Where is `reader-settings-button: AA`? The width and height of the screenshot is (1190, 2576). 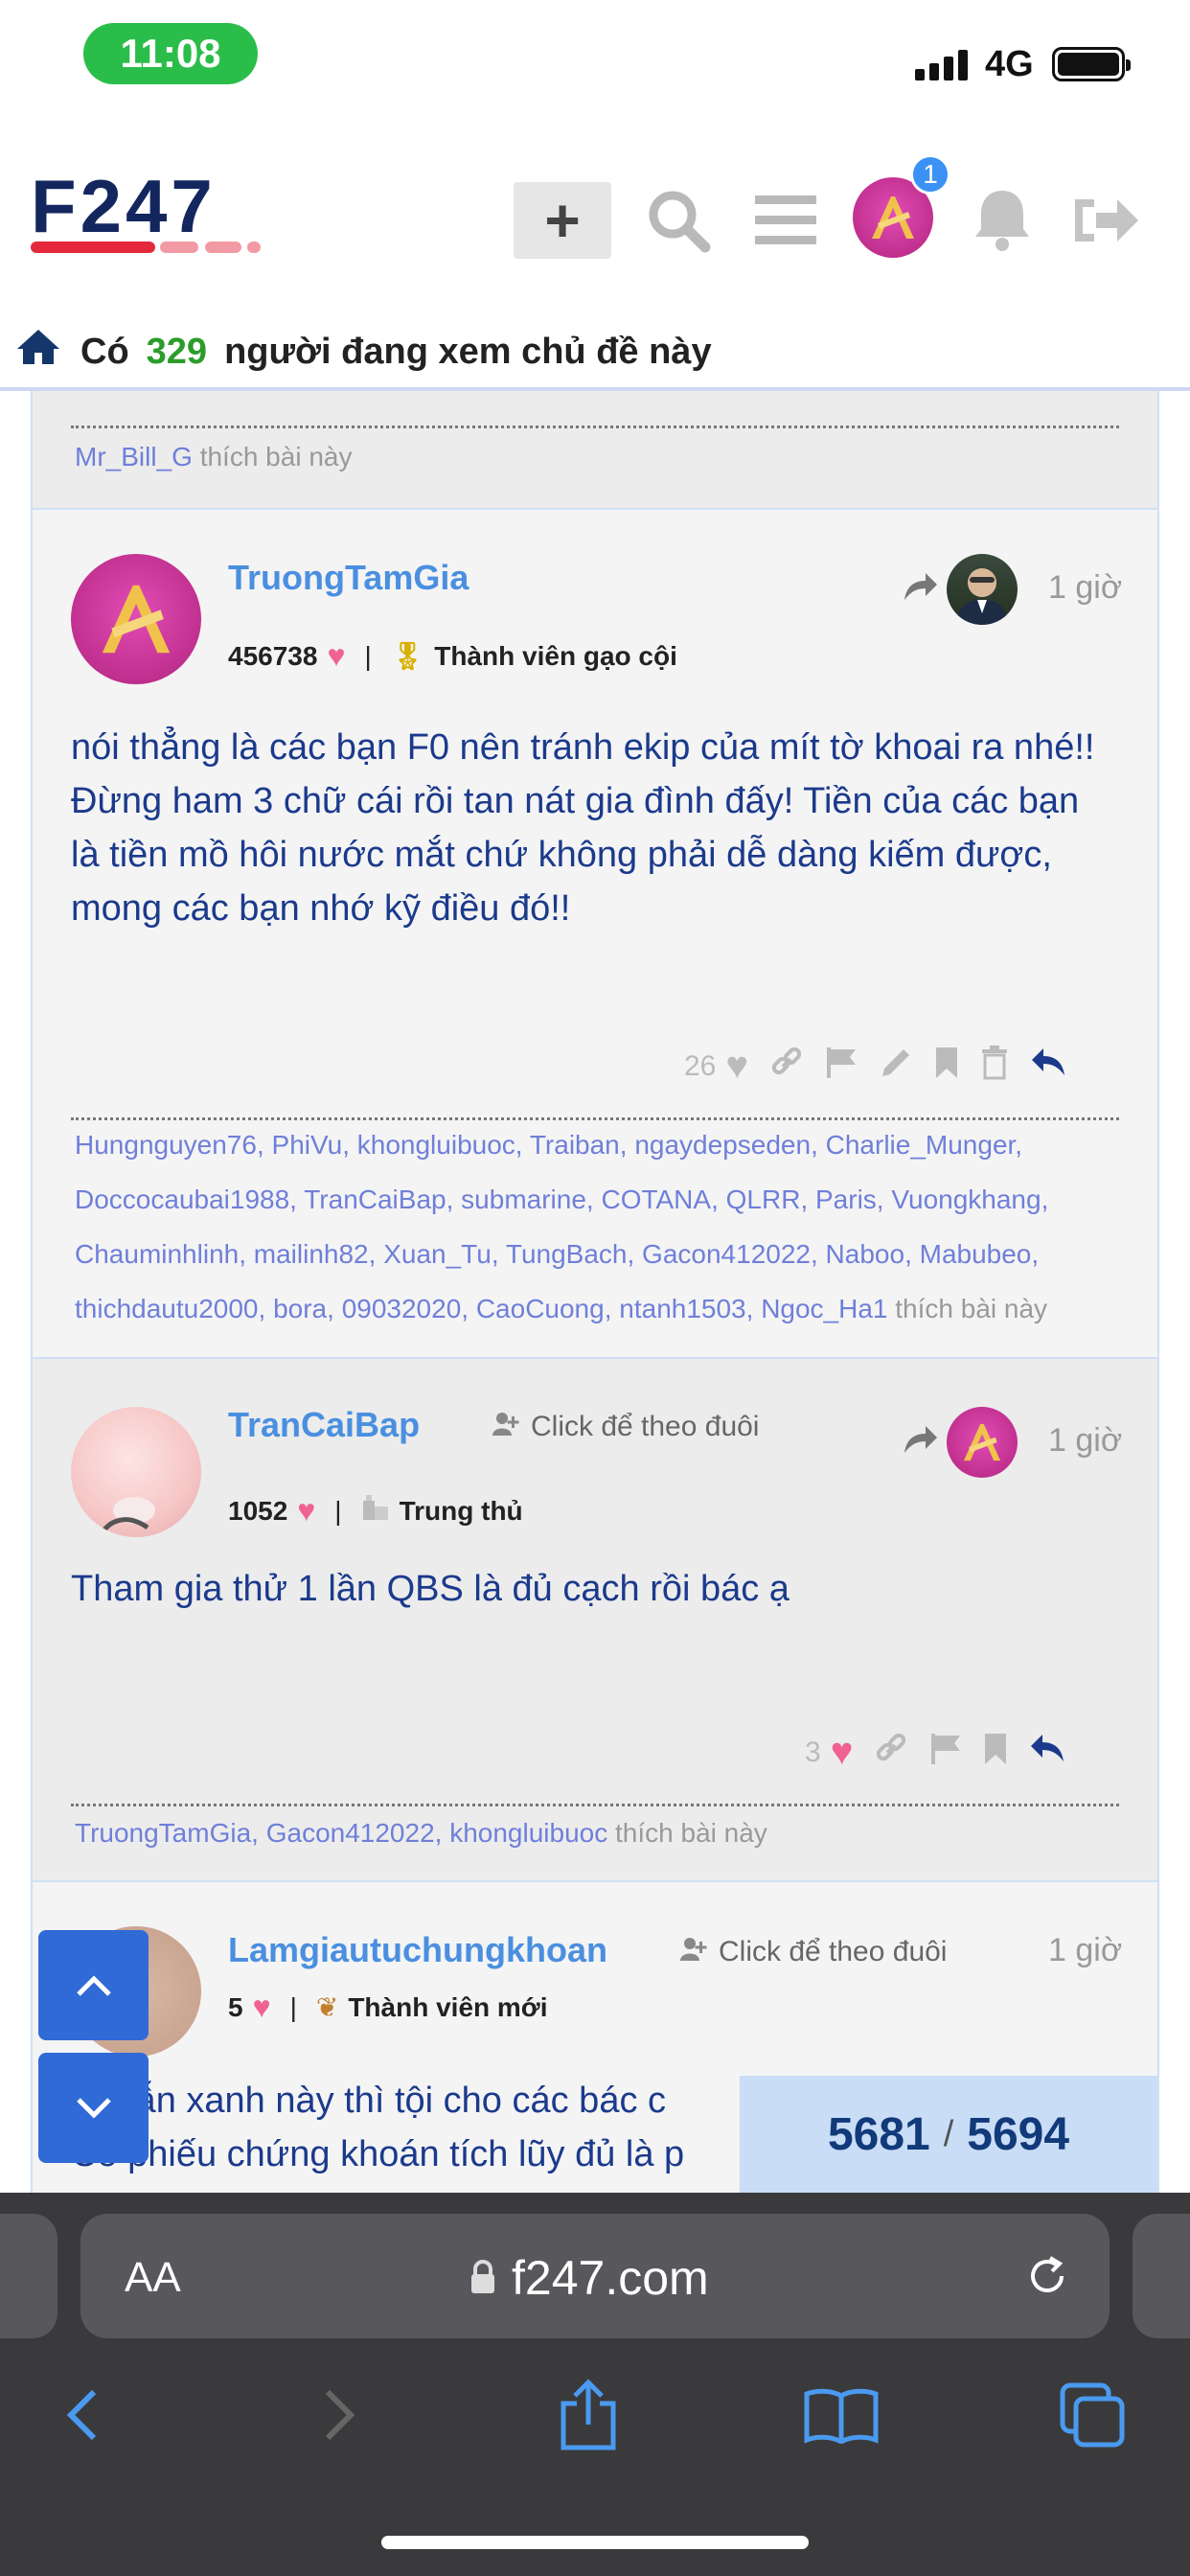
reader-settings-button: AA is located at coordinates (153, 2278).